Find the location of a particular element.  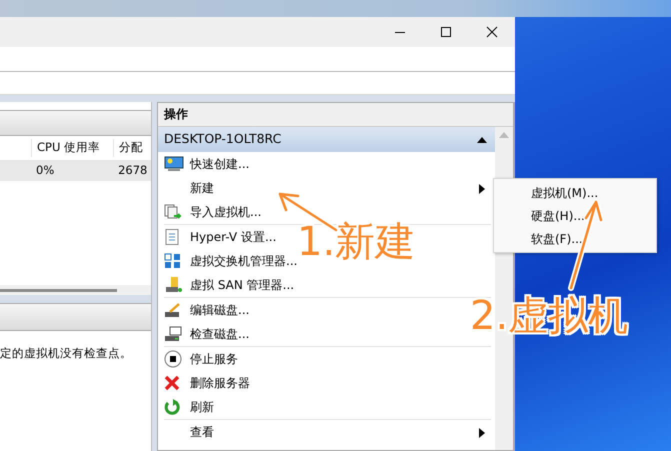

maximize-icon is located at coordinates (446, 32).